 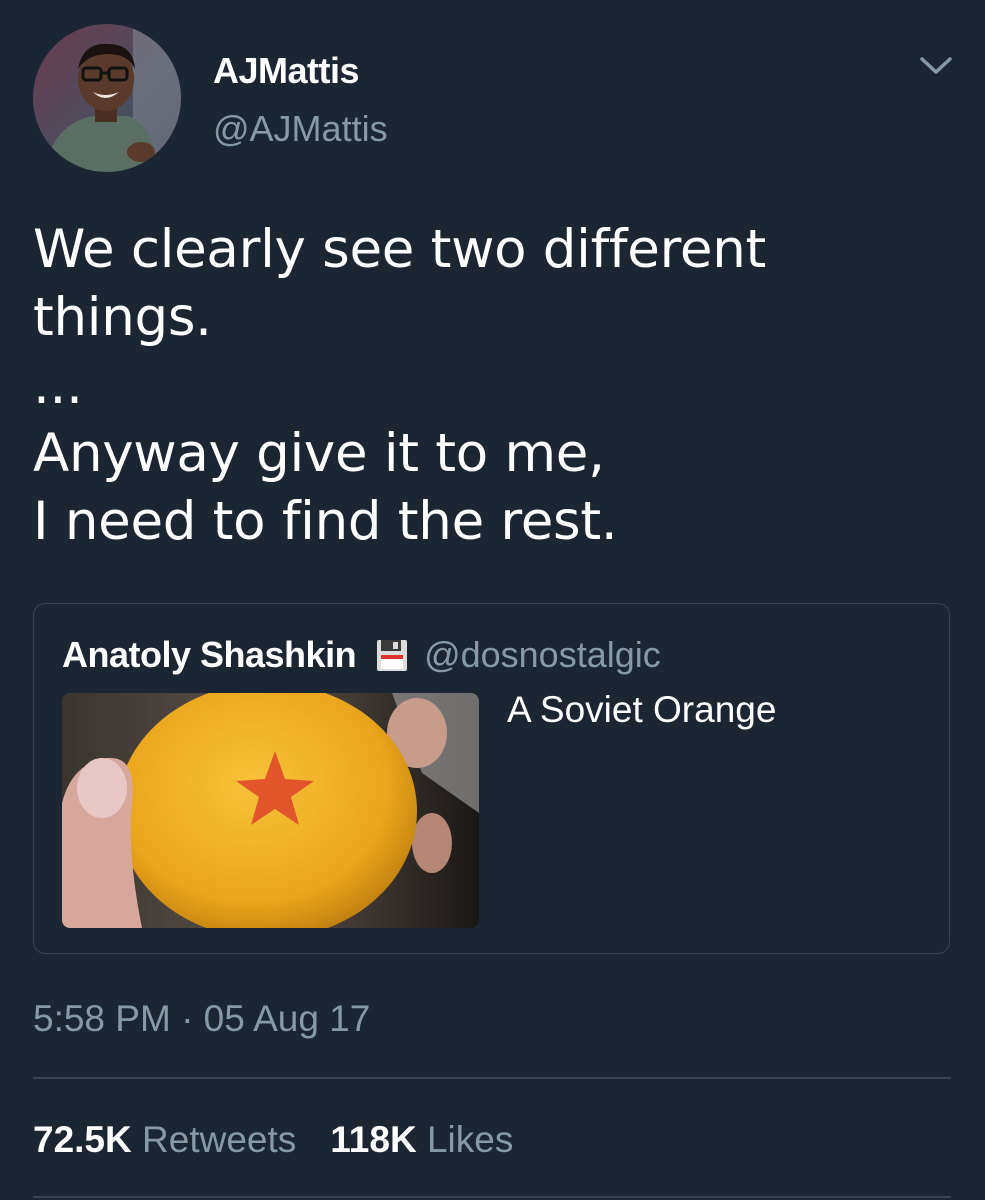 I want to click on likes-label: Likes, so click(x=470, y=1139).